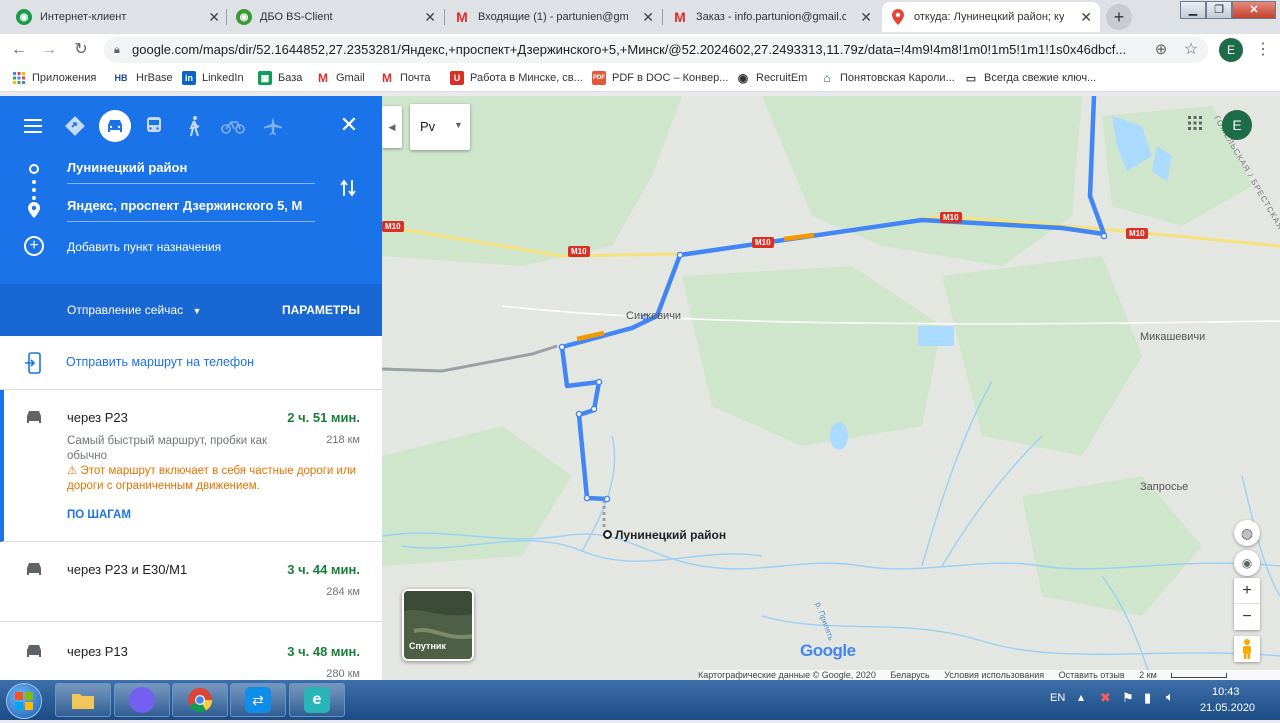 This screenshot has width=1280, height=723. What do you see at coordinates (1219, 10) in the screenshot?
I see `maximize-button: ❐` at bounding box center [1219, 10].